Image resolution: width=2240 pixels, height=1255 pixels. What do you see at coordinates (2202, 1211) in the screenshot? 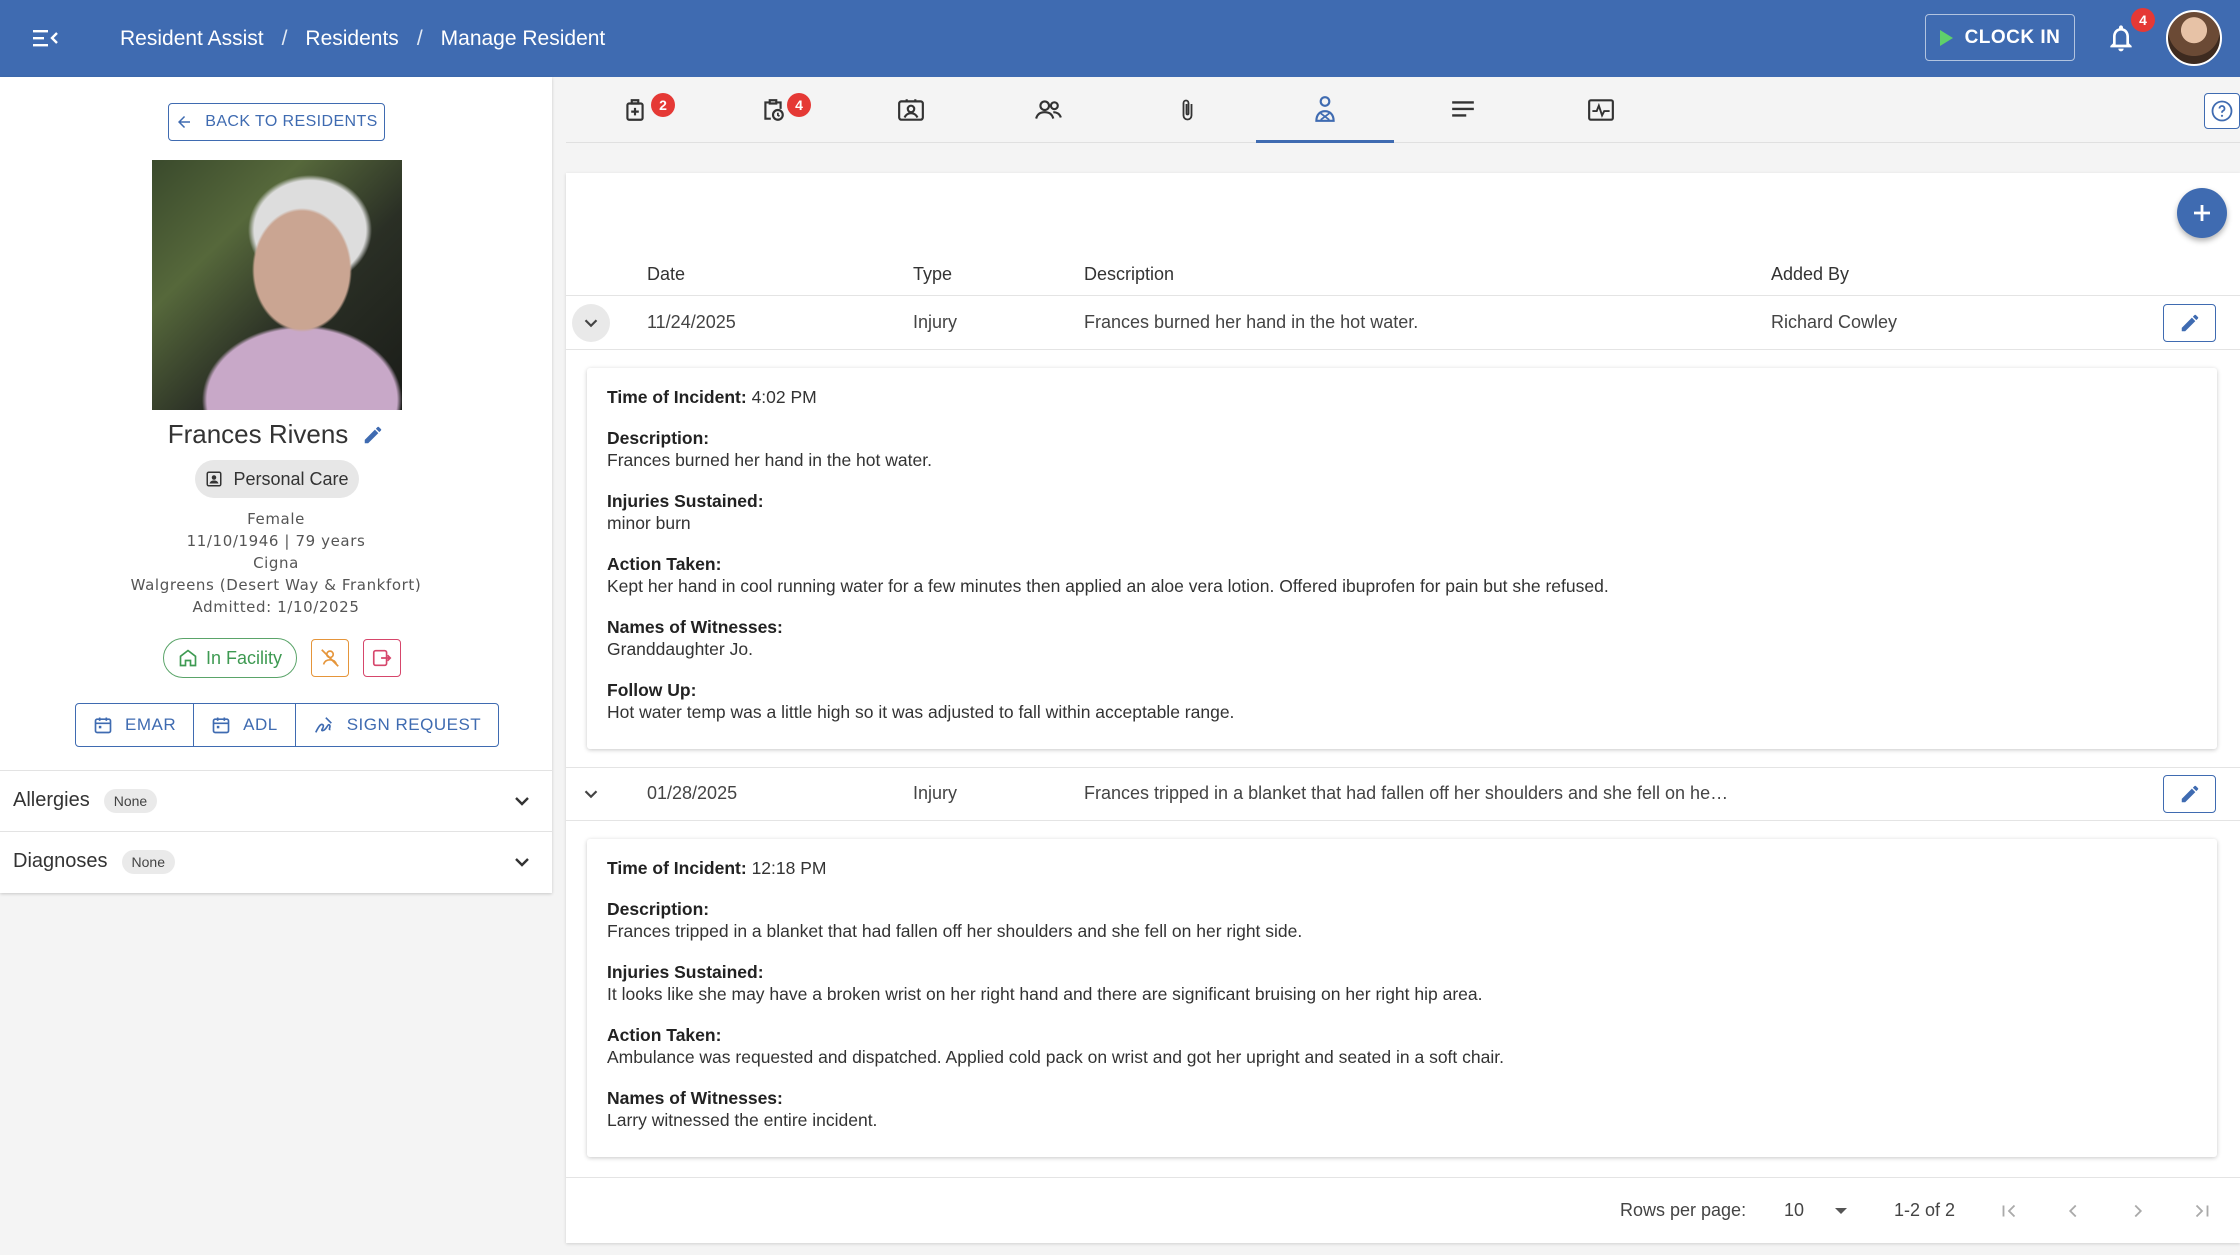
I see `last-page-icon` at bounding box center [2202, 1211].